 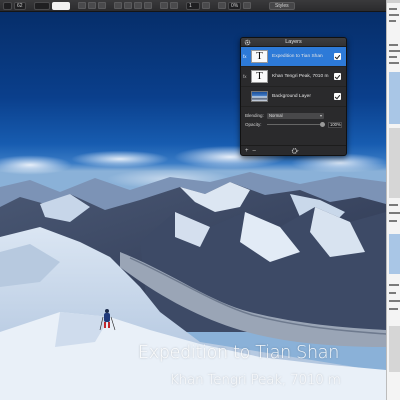 What do you see at coordinates (61, 5) in the screenshot?
I see `text-color-swatch` at bounding box center [61, 5].